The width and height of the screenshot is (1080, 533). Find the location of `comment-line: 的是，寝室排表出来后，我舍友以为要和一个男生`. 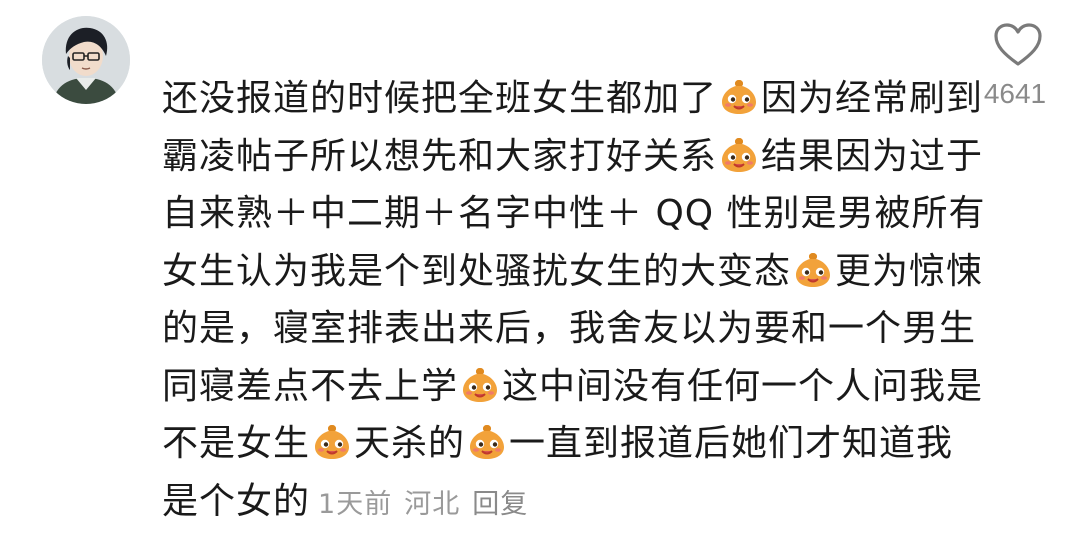

comment-line: 的是，寝室排表出来后，我舍友以为要和一个男生 is located at coordinates (562, 329).